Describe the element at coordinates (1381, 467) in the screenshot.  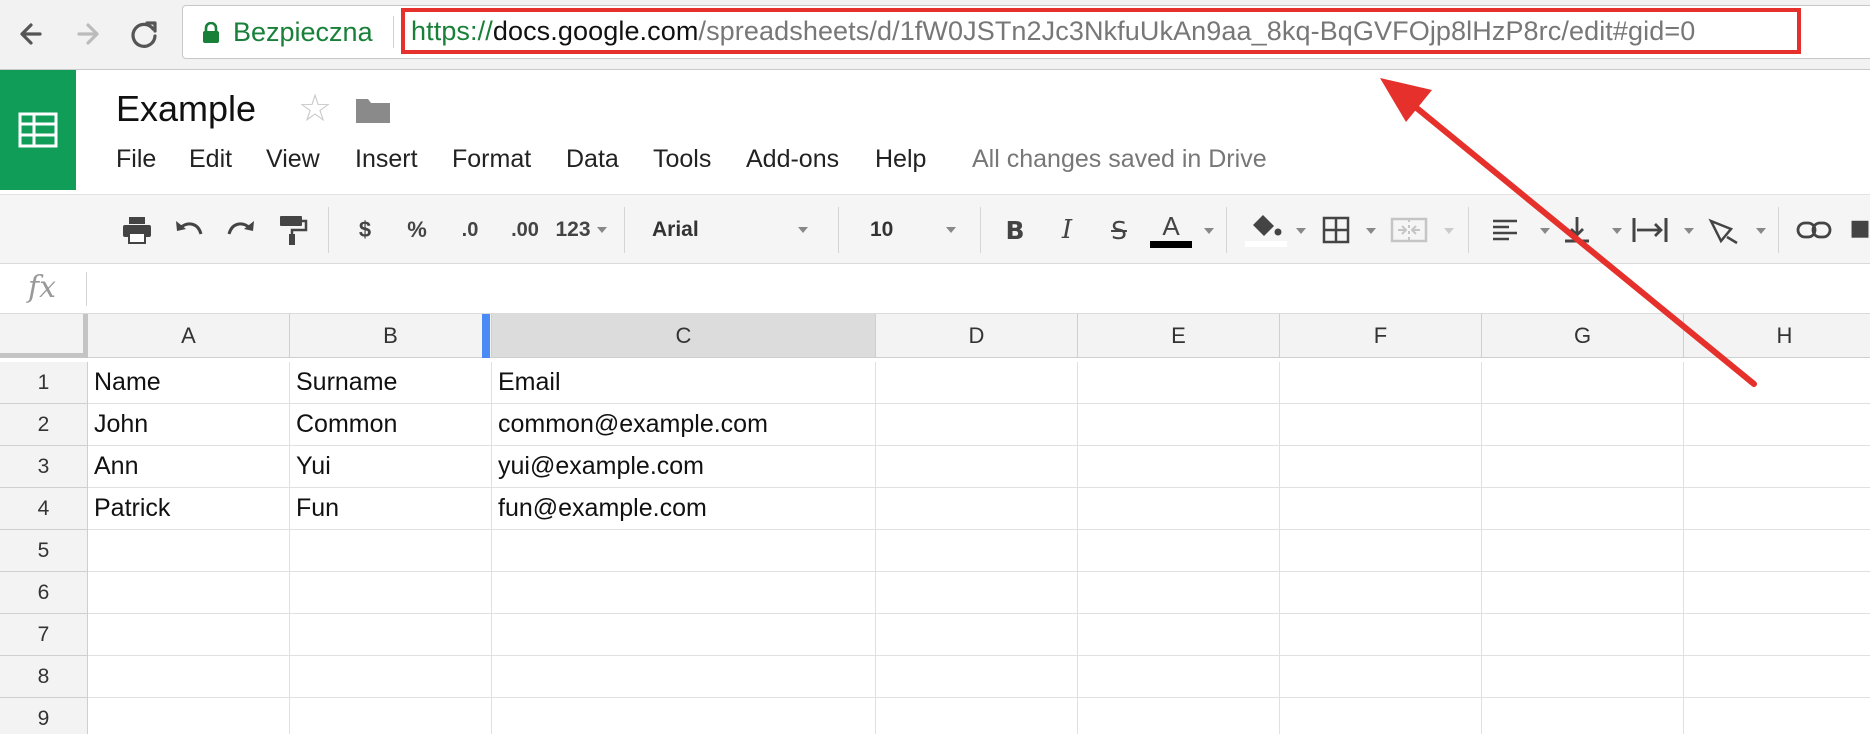
I see `cell-f3` at that location.